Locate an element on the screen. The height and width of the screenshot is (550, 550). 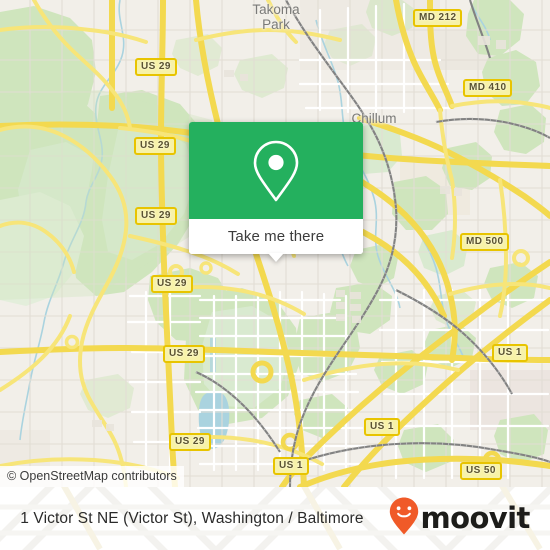
shield-us-29-f: US 29 is located at coordinates (190, 442).